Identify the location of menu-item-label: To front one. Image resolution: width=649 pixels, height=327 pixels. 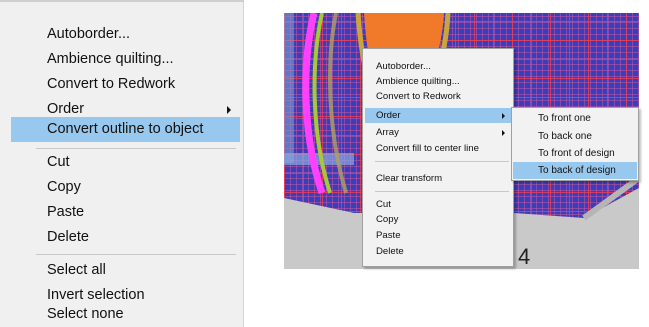
(564, 118).